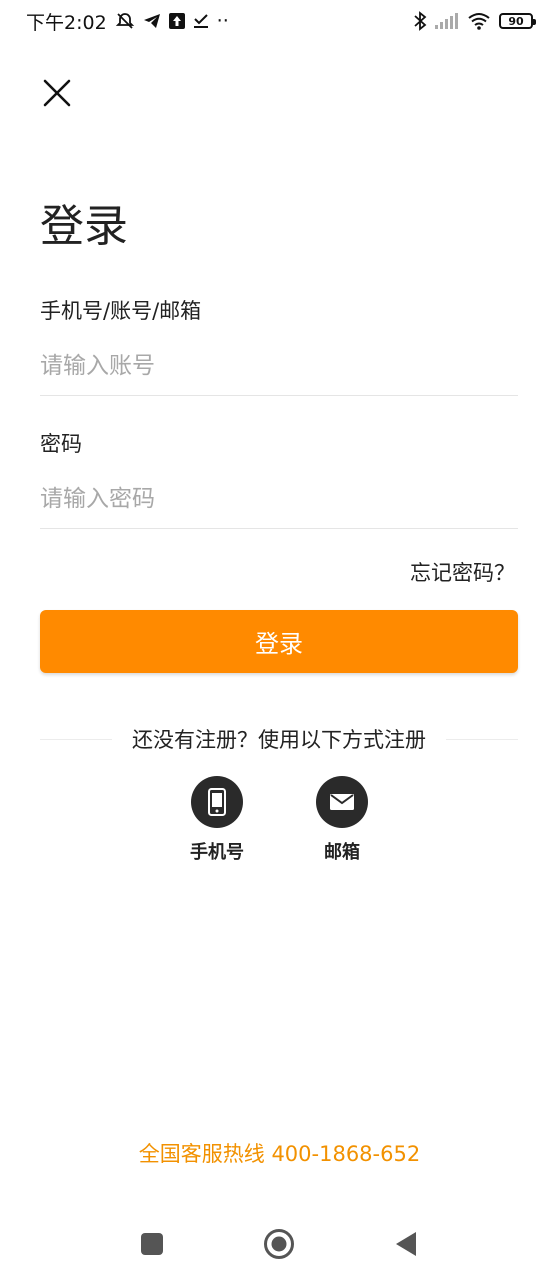  I want to click on close-icon, so click(57, 93).